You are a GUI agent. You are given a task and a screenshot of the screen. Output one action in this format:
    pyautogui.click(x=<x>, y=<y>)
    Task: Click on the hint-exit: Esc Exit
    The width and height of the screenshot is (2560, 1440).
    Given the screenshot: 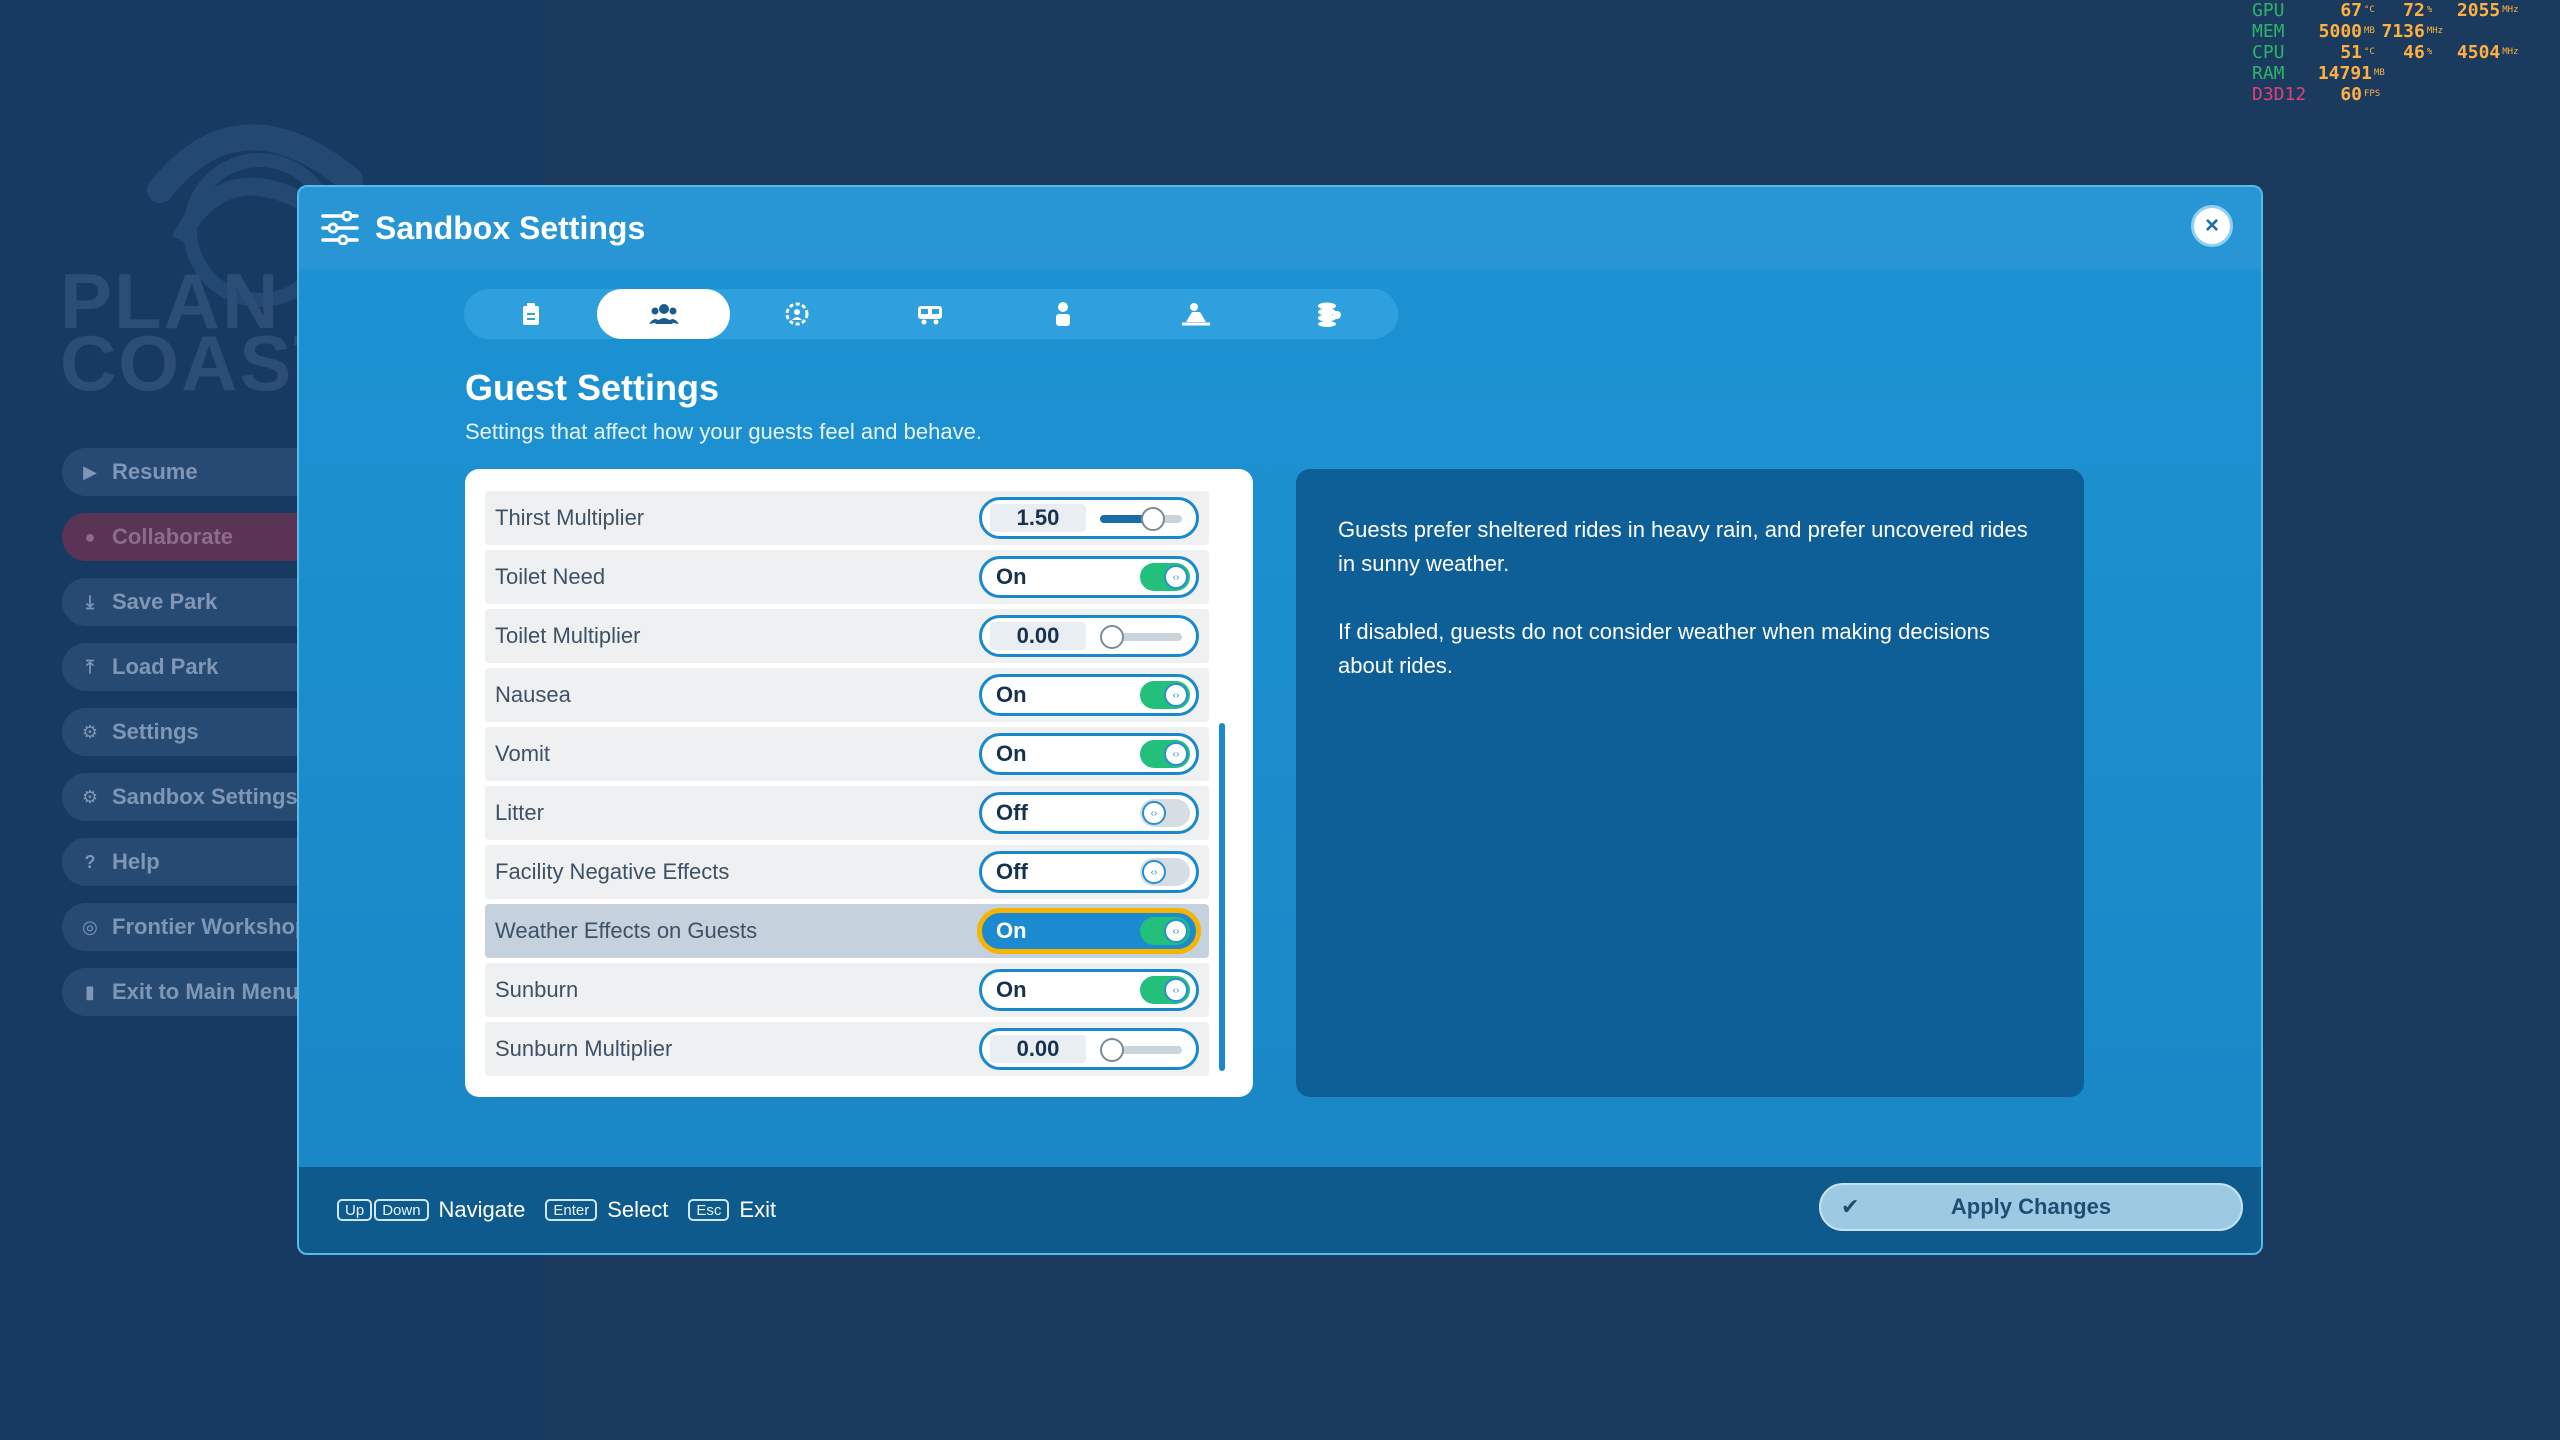 What is the action you would take?
    pyautogui.click(x=732, y=1210)
    